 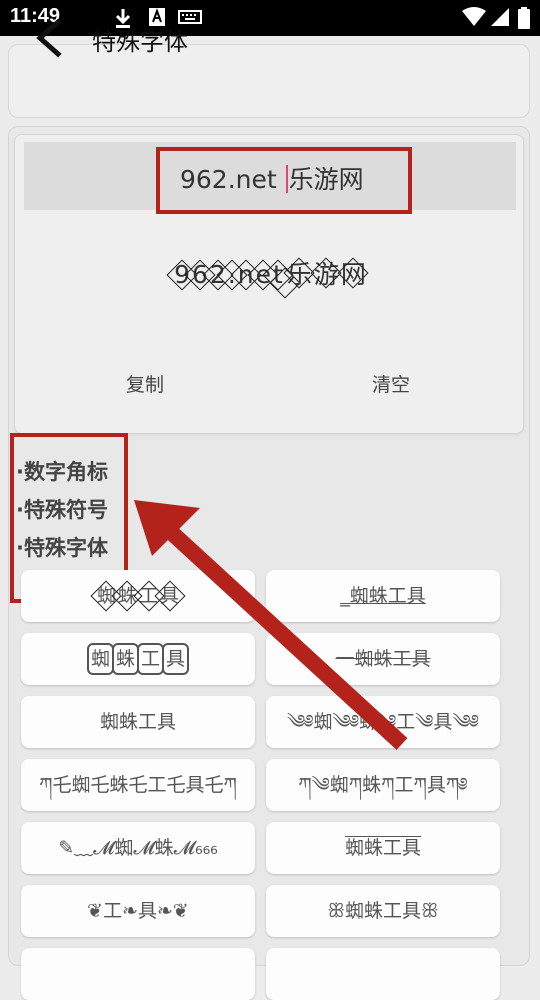 I want to click on font-option: ༄༅蜘༄༅蛛༄工༄具༄༅, so click(x=383, y=722).